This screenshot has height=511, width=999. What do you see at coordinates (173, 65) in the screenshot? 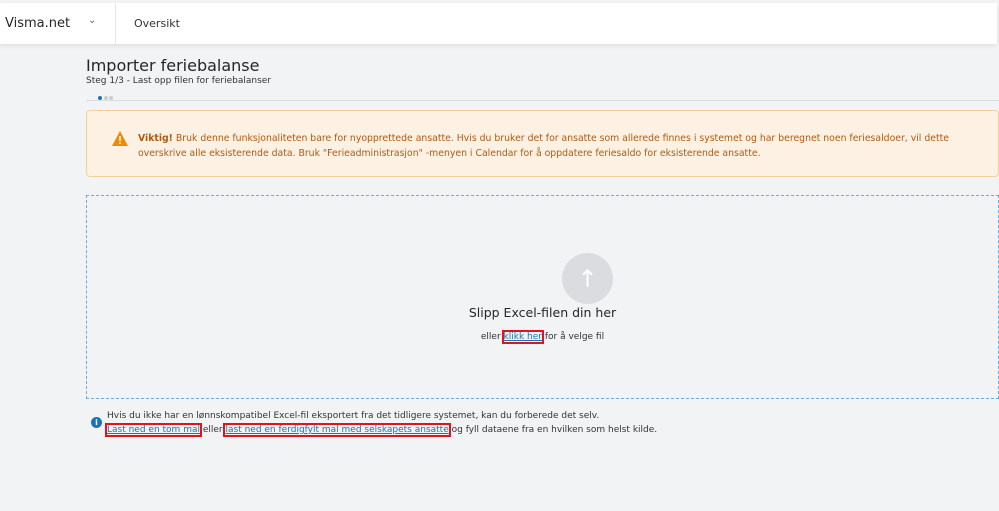
I see `page-title: Importer feriebalanse` at bounding box center [173, 65].